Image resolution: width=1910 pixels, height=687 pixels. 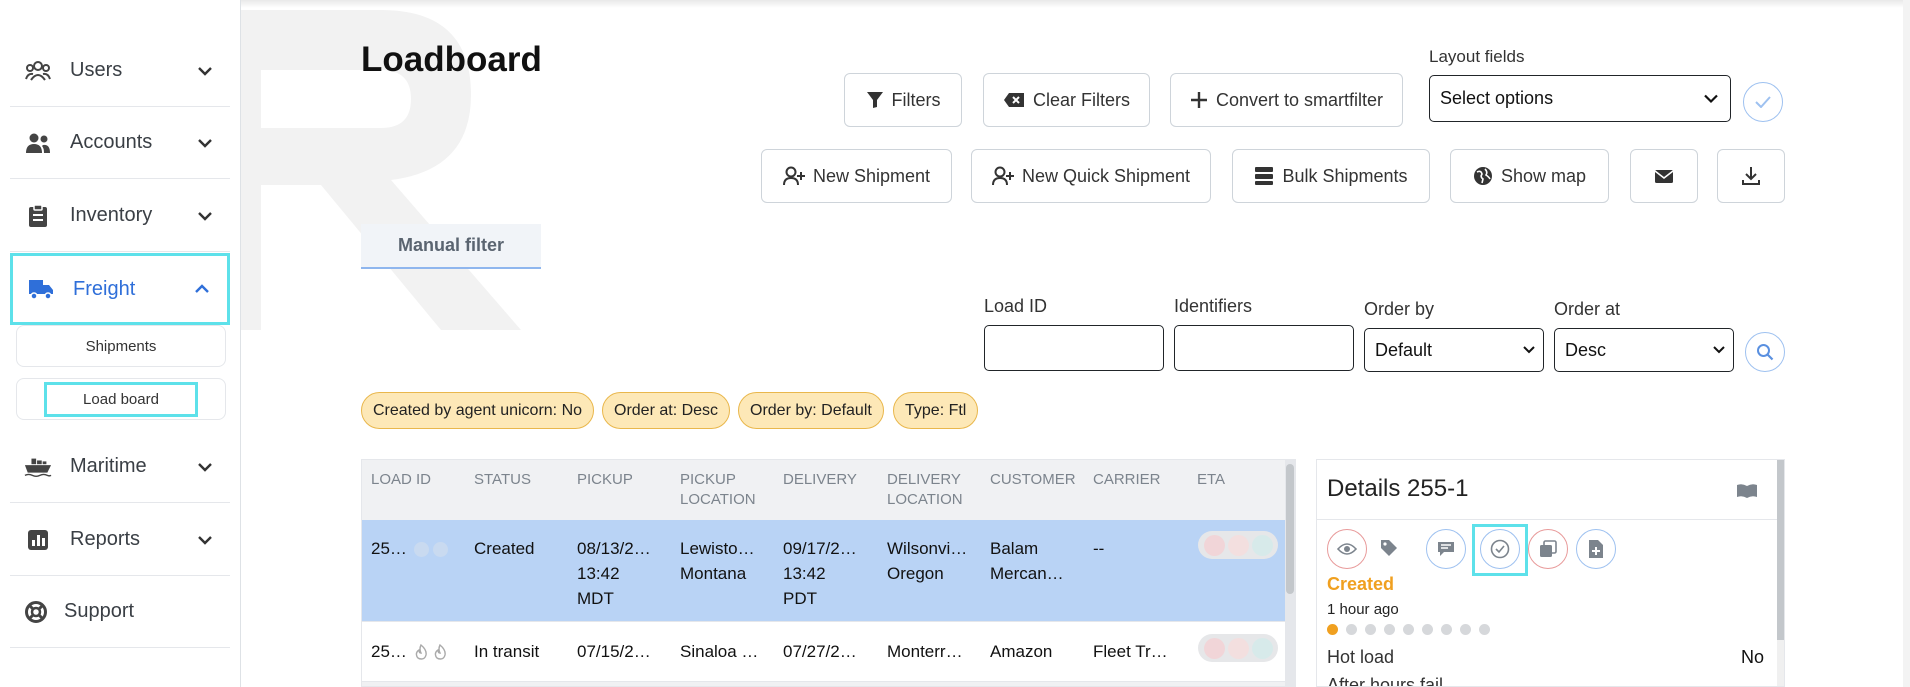 I want to click on filter-chip-label: Type: Ftl, so click(x=936, y=410).